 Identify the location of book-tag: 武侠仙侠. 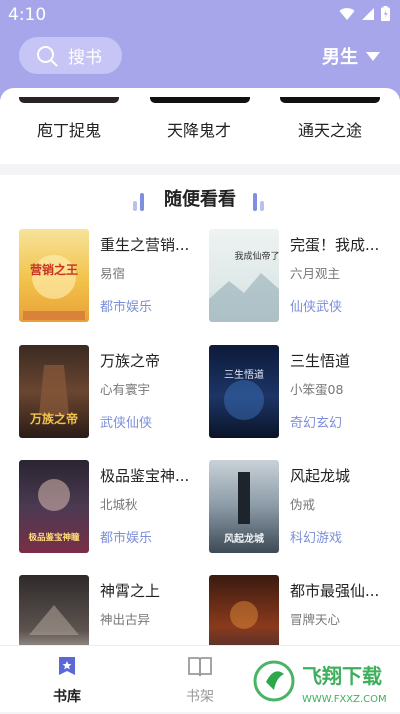
(126, 421).